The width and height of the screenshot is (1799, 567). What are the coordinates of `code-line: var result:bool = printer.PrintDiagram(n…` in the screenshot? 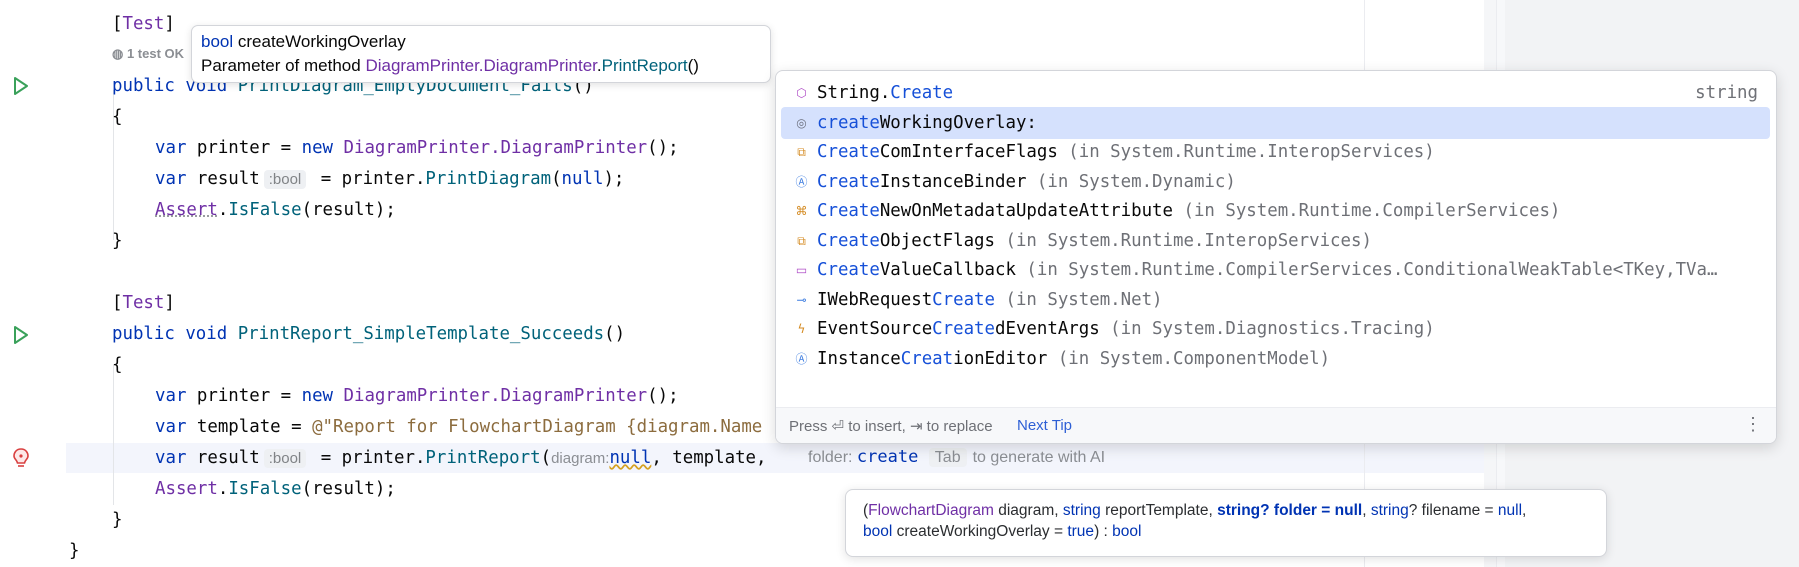 It's located at (390, 179).